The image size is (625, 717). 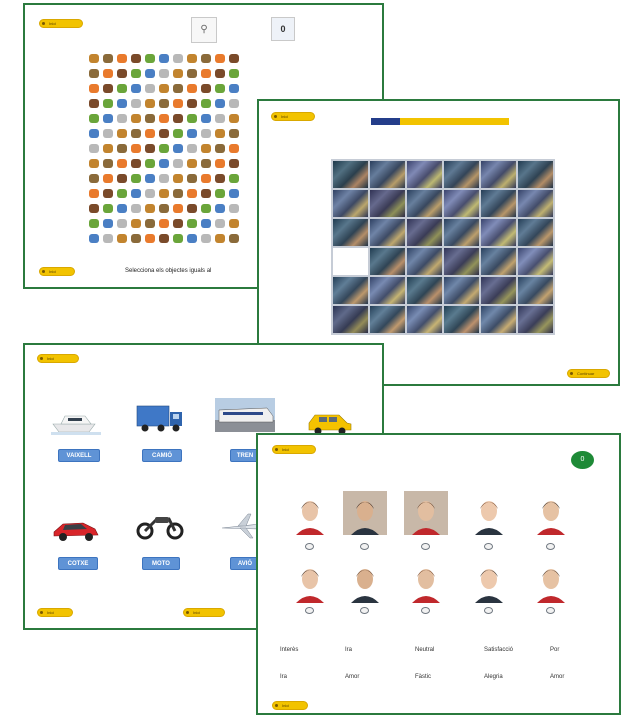 What do you see at coordinates (554, 650) in the screenshot?
I see `emotion-label: Por` at bounding box center [554, 650].